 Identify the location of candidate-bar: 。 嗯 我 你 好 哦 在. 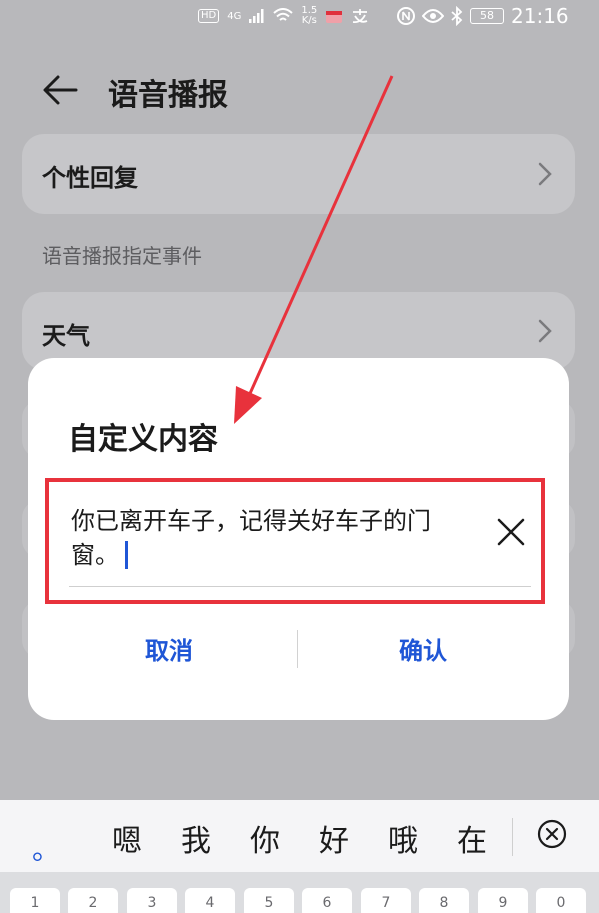
(299, 836).